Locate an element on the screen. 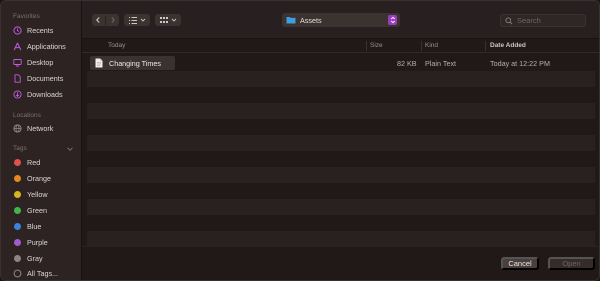 The width and height of the screenshot is (600, 281). sidebar-tag-green: Green is located at coordinates (46, 210).